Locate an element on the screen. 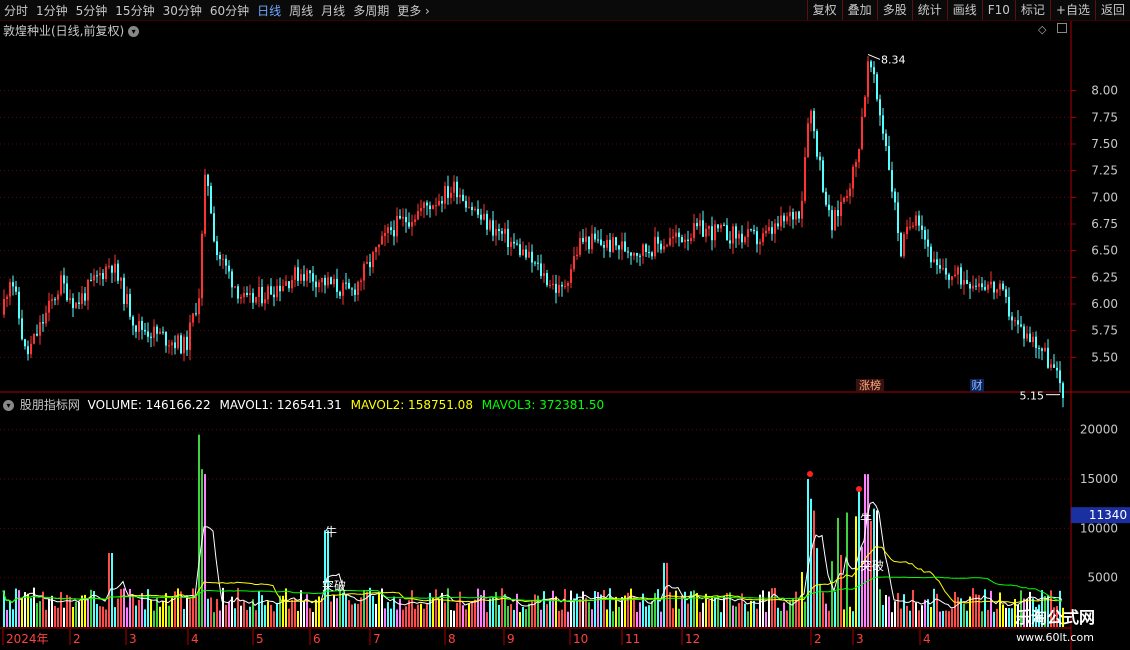  tool-button: 画线 is located at coordinates (964, 10).